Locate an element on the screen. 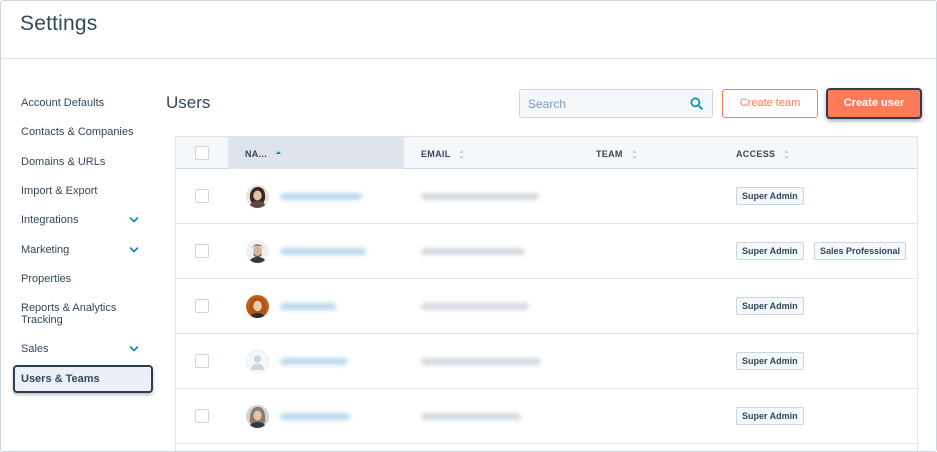 The height and width of the screenshot is (452, 937). search-box is located at coordinates (616, 103).